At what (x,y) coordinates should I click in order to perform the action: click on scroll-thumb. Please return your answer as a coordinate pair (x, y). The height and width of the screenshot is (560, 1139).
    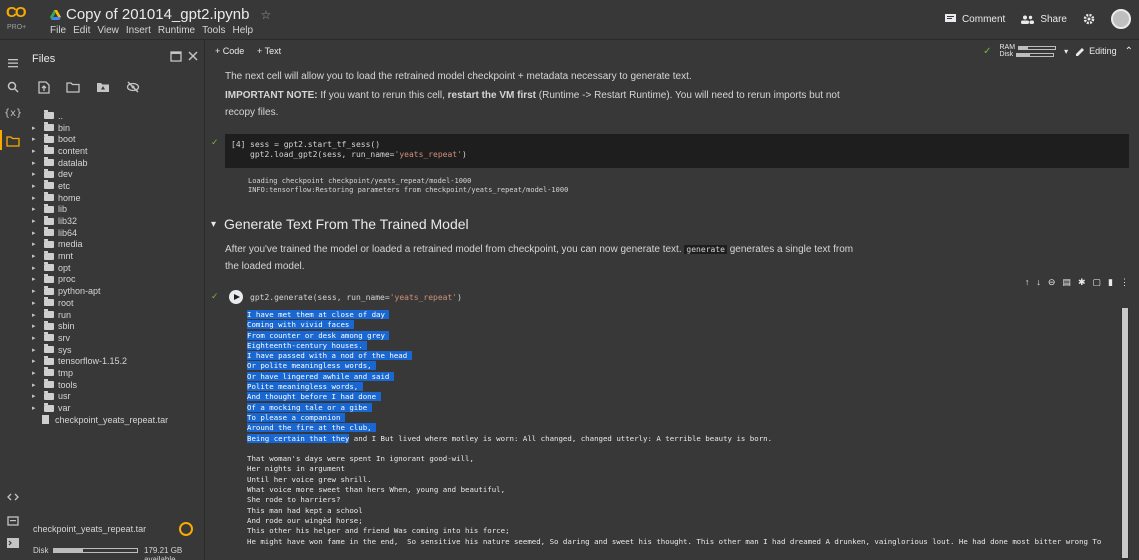
    Looking at the image, I should click on (1125, 433).